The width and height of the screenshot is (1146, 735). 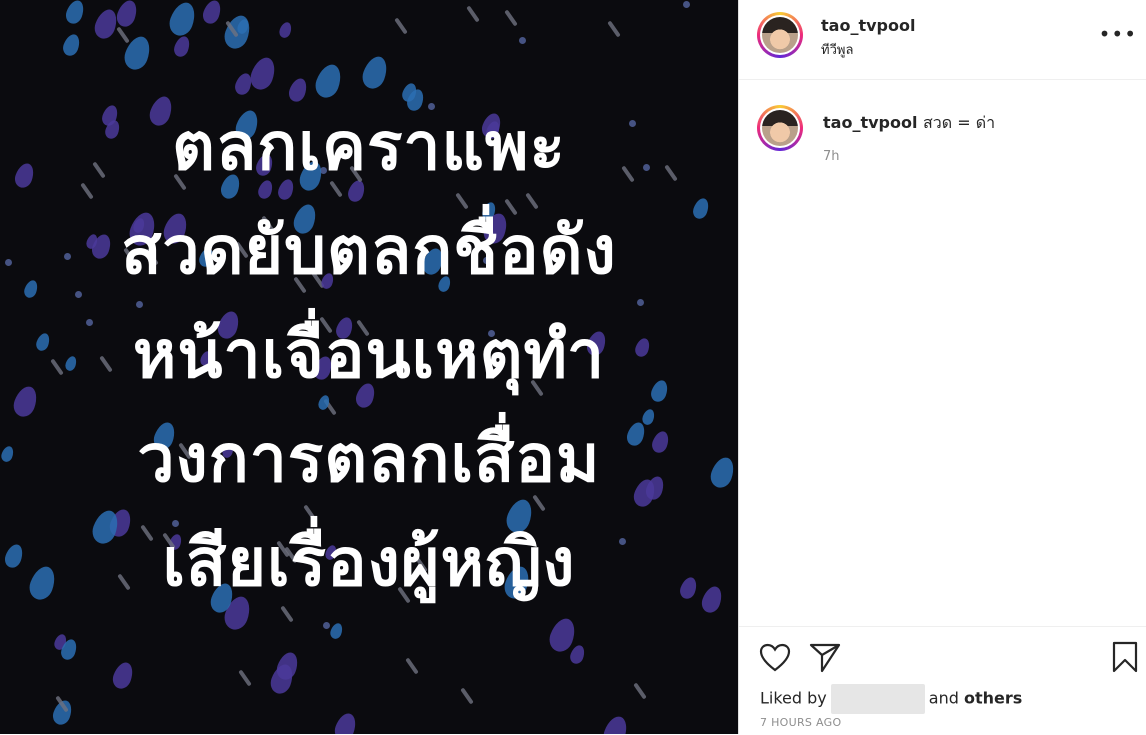 I want to click on liked-by-prefix: Liked by, so click(x=793, y=698).